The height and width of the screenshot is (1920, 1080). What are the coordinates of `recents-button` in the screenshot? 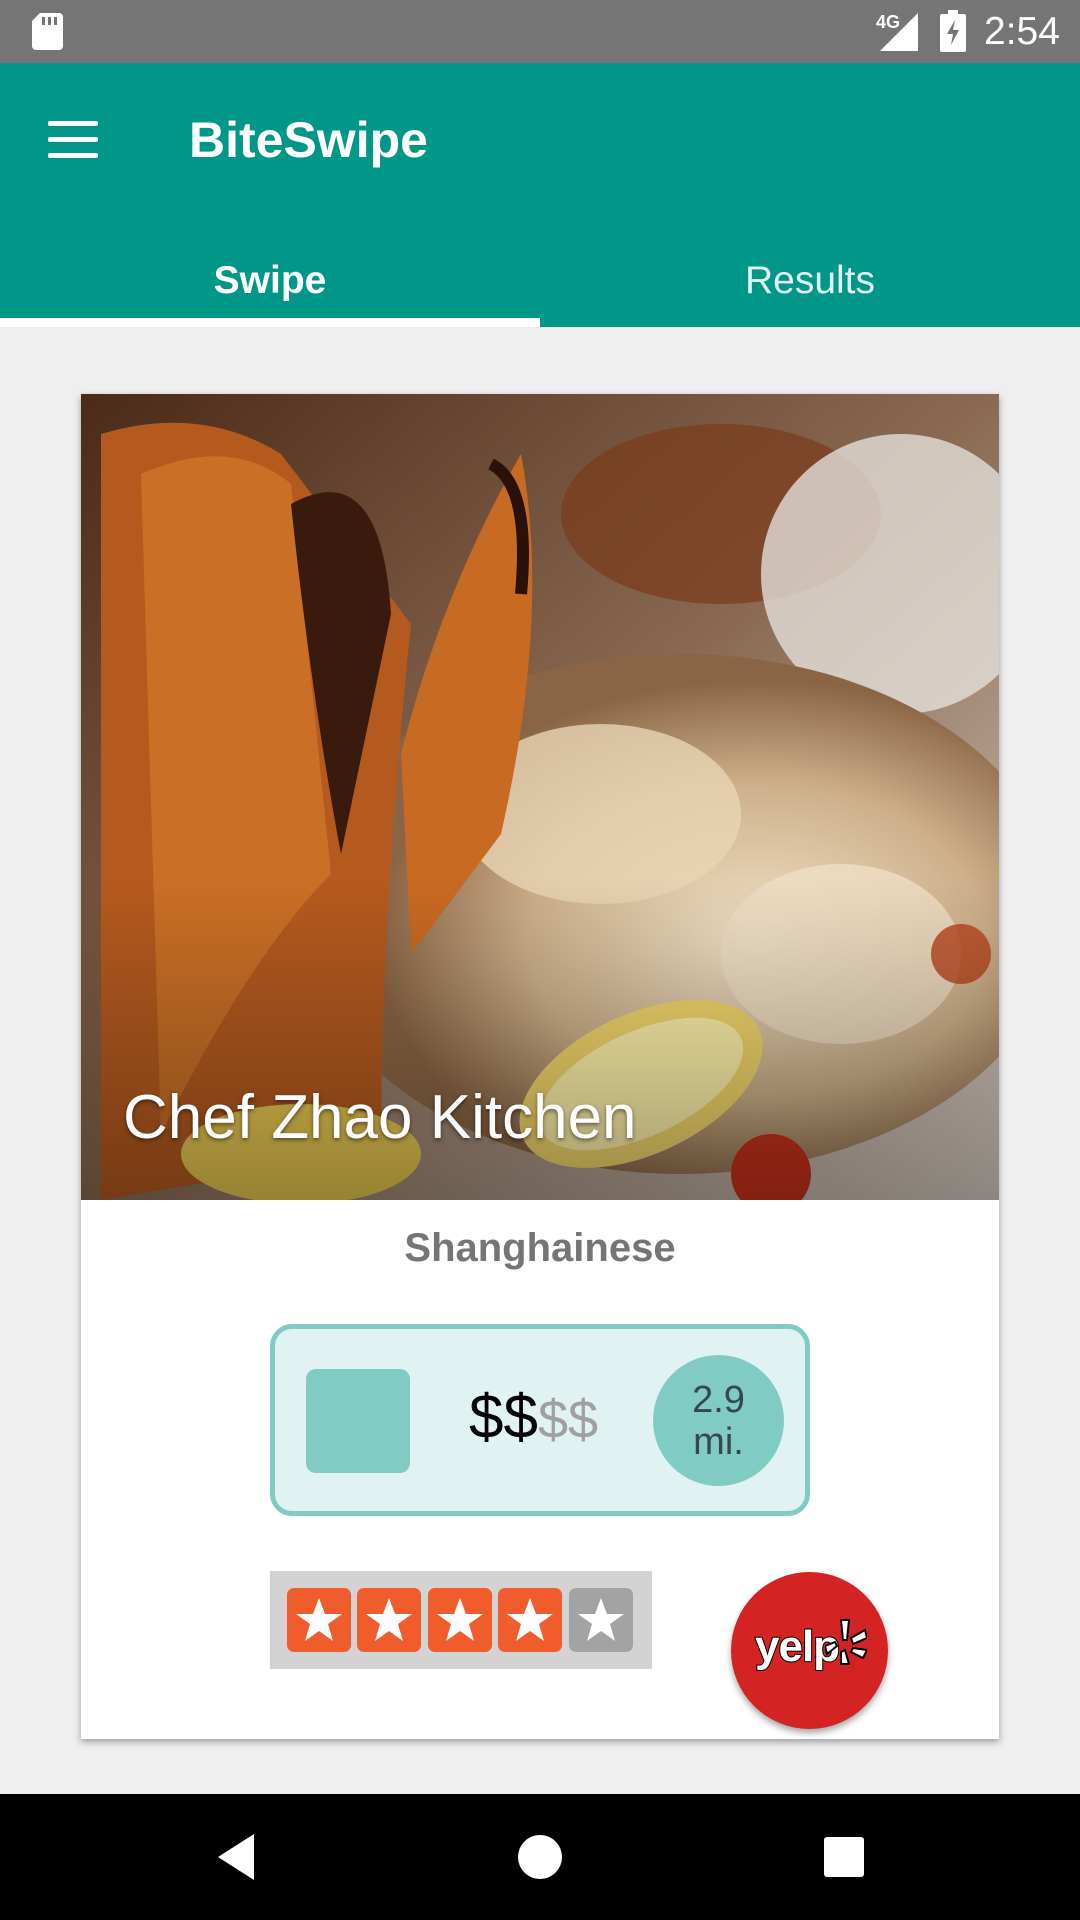 It's located at (844, 1857).